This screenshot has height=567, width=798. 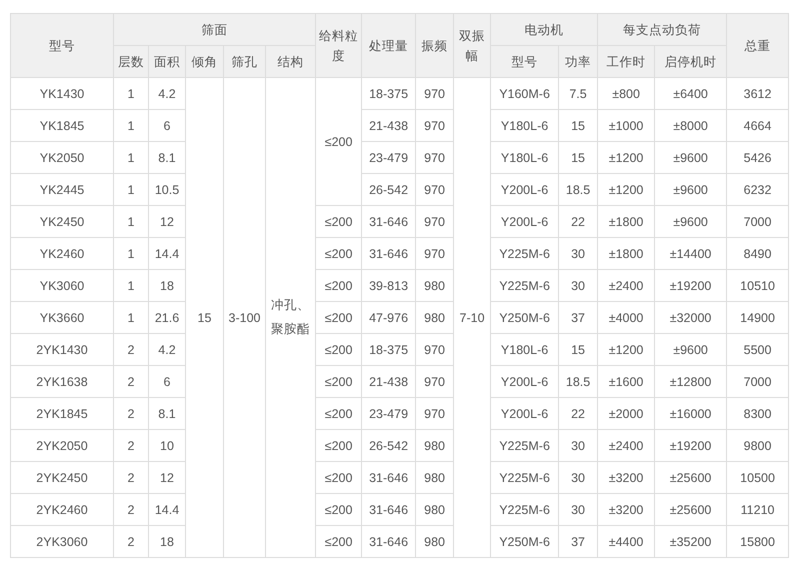 What do you see at coordinates (62, 158) in the screenshot?
I see `table-cell: YK2050` at bounding box center [62, 158].